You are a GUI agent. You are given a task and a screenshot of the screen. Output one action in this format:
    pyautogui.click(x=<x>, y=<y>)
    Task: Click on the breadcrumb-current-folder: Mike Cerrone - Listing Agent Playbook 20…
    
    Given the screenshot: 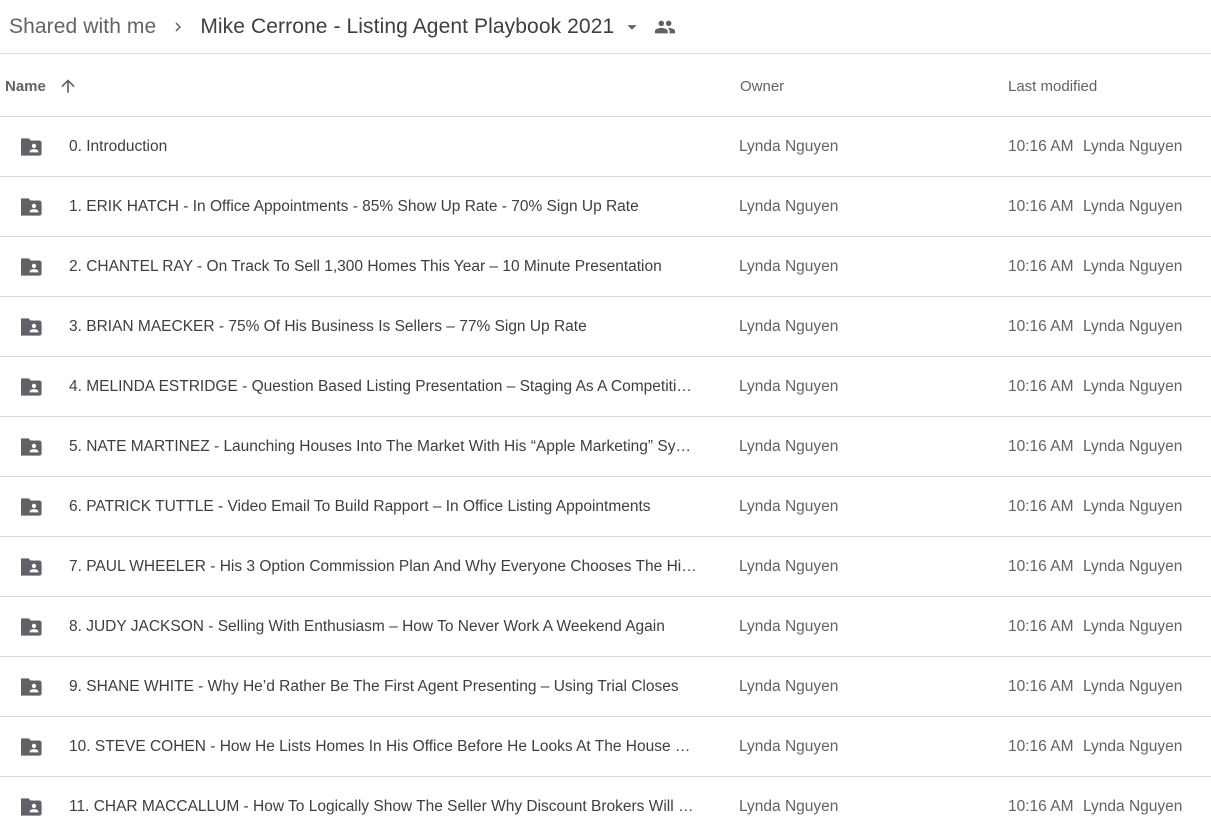 What is the action you would take?
    pyautogui.click(x=407, y=27)
    